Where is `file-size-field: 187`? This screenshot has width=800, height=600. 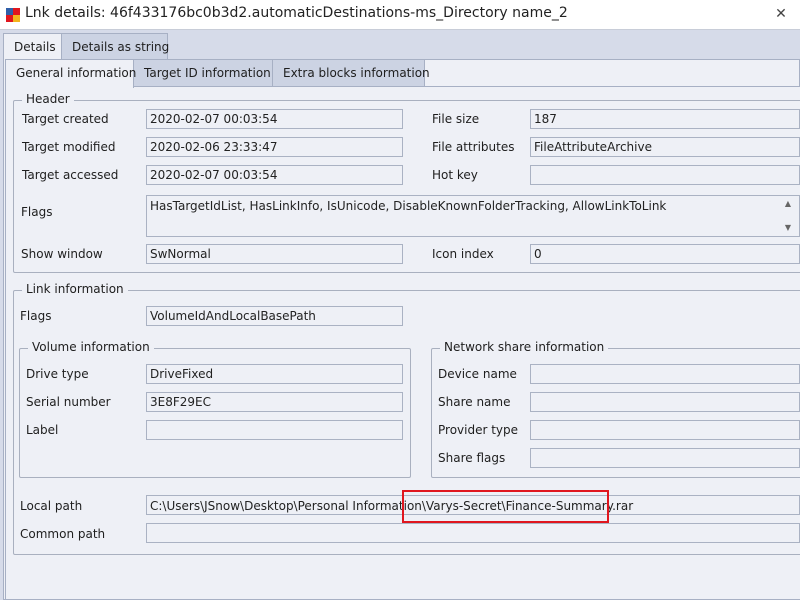
file-size-field: 187 is located at coordinates (665, 119).